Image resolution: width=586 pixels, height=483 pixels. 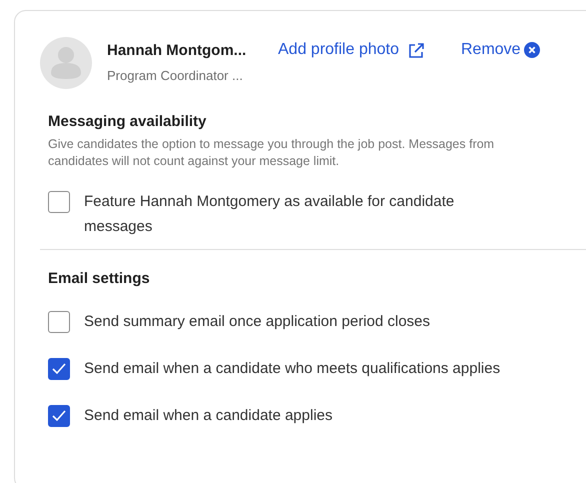 What do you see at coordinates (500, 50) in the screenshot?
I see `remove-link: Remove` at bounding box center [500, 50].